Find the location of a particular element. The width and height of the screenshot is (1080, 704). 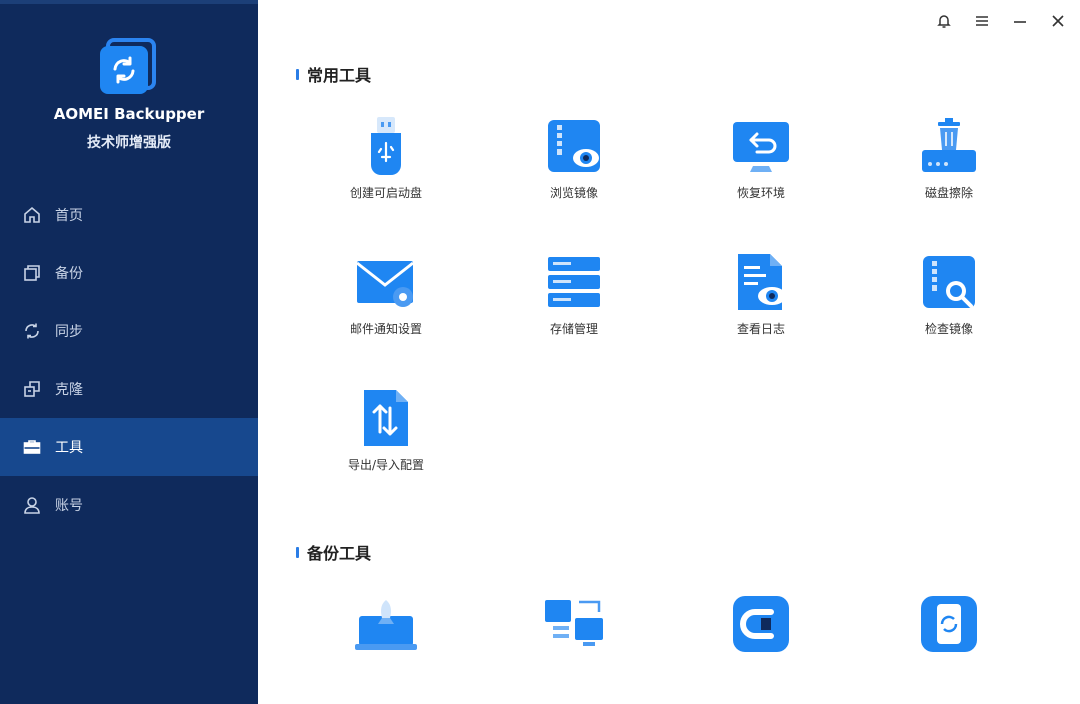

sidebar-item-clone: 克隆 is located at coordinates (129, 389).